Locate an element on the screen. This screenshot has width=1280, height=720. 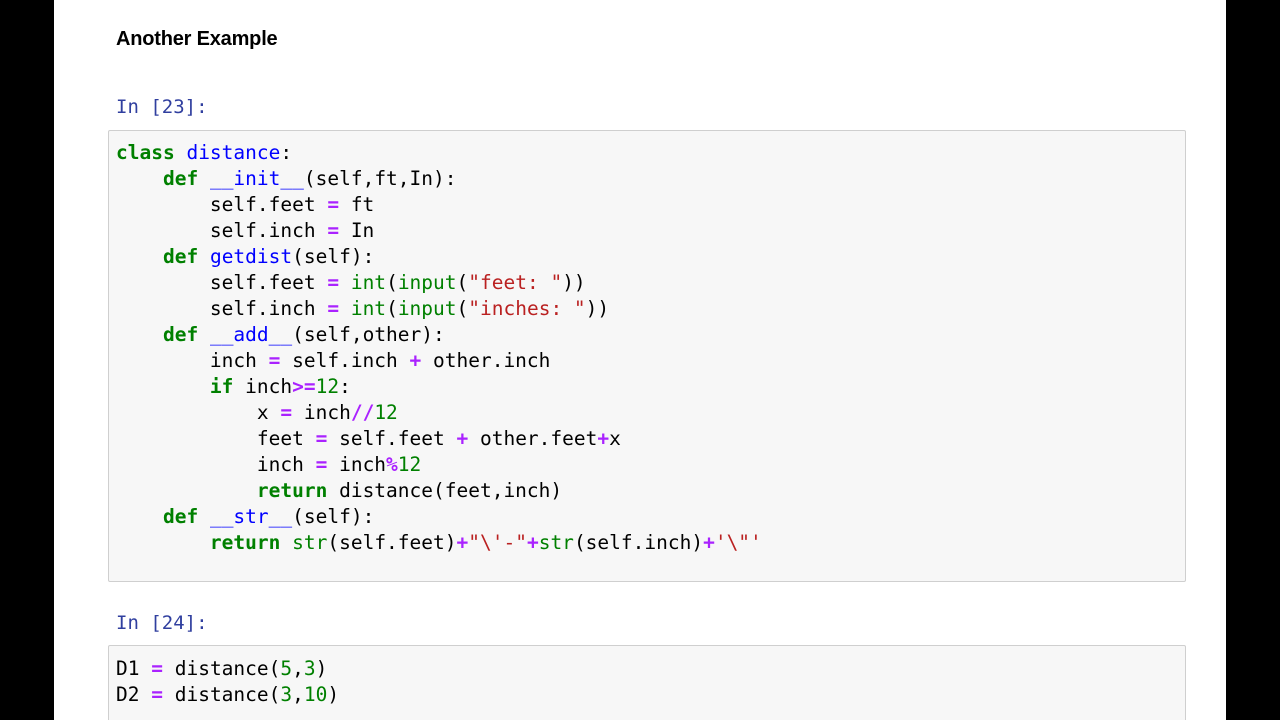
code-line: if inch>=12: is located at coordinates (439, 387).